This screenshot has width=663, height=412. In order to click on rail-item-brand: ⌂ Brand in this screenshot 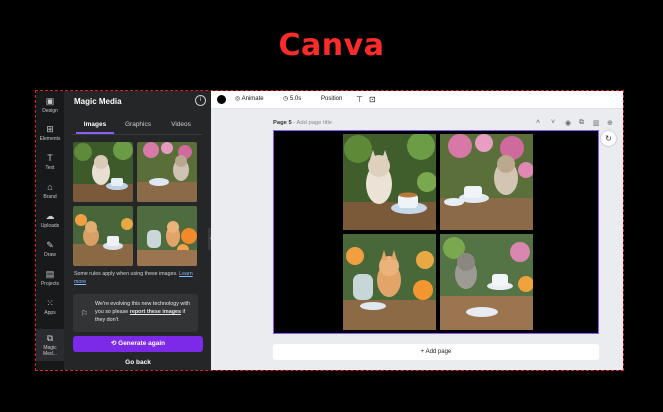, I will do `click(50, 191)`.